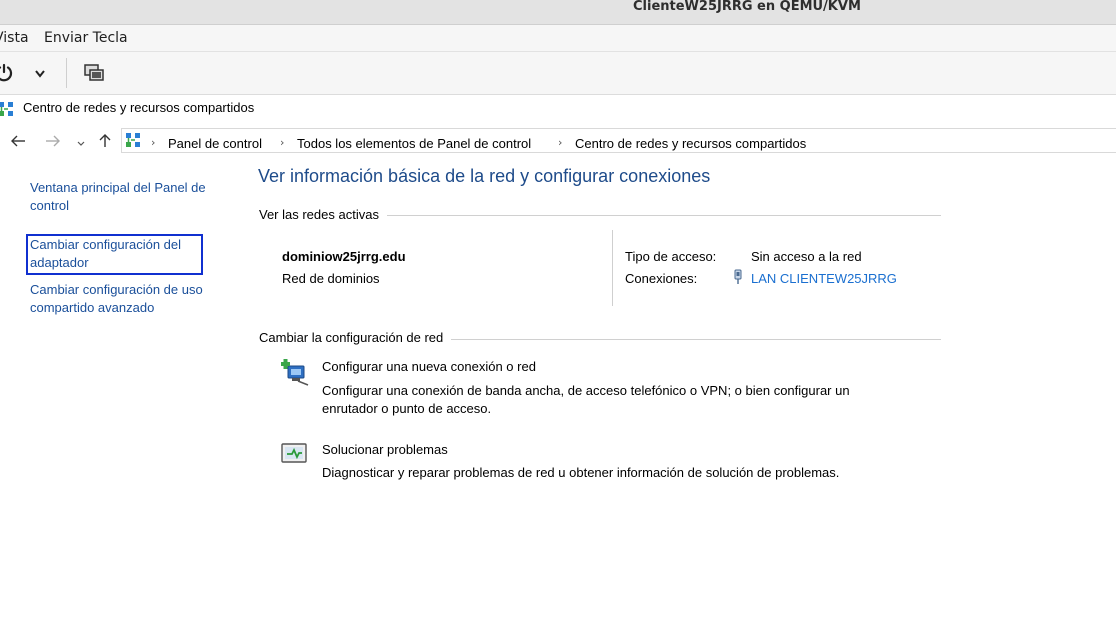 The image size is (1116, 623). I want to click on host-menubar: Vista Enviar Tecla, so click(558, 38).